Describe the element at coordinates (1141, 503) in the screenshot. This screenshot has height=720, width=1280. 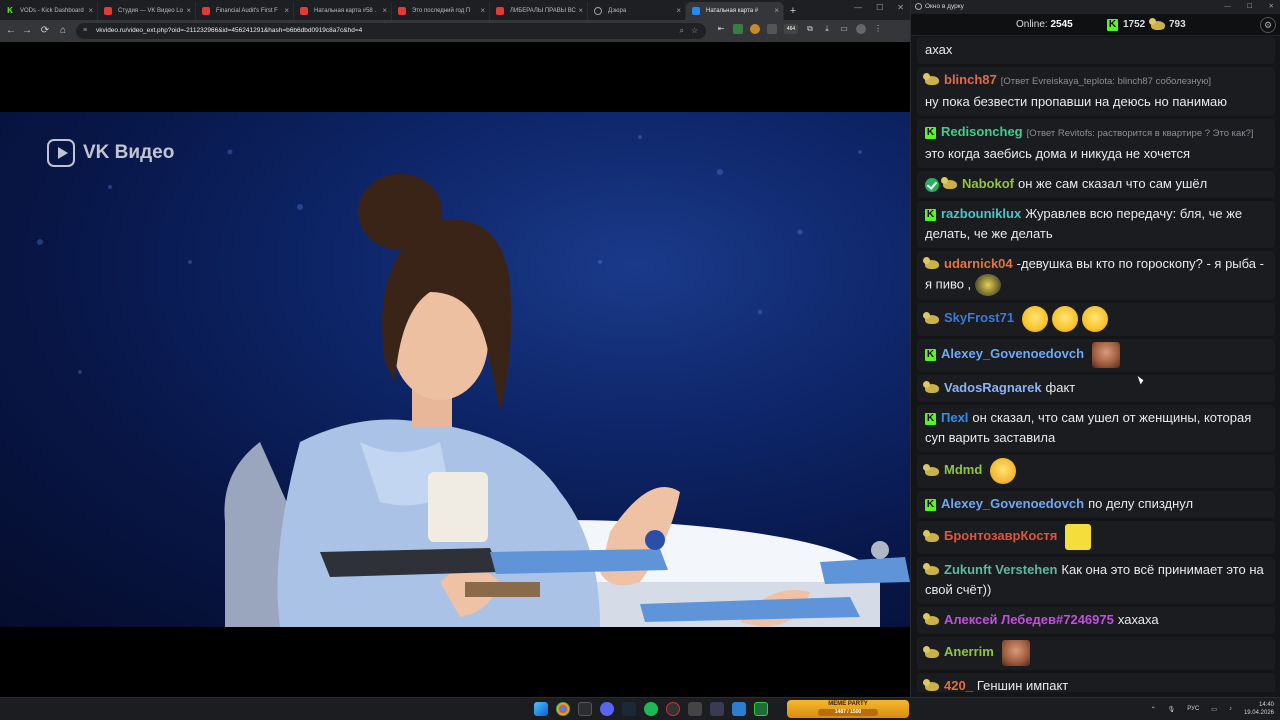
I see `chat-message-text: по делу спизднул` at that location.